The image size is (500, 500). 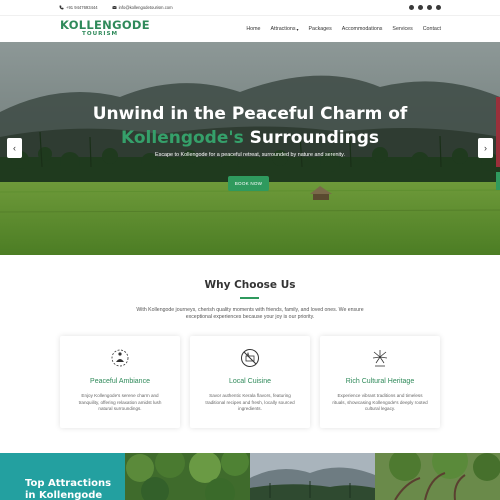 I want to click on top-attractions-heading: Top Attractions in Kollengode, so click(x=68, y=489).